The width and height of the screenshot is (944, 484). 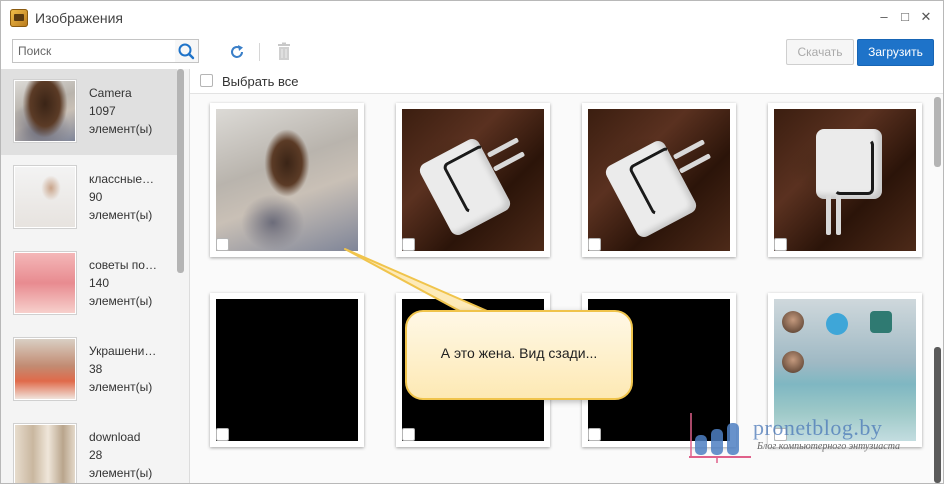 What do you see at coordinates (818, 427) in the screenshot?
I see `watermark-site: pronetblog.by` at bounding box center [818, 427].